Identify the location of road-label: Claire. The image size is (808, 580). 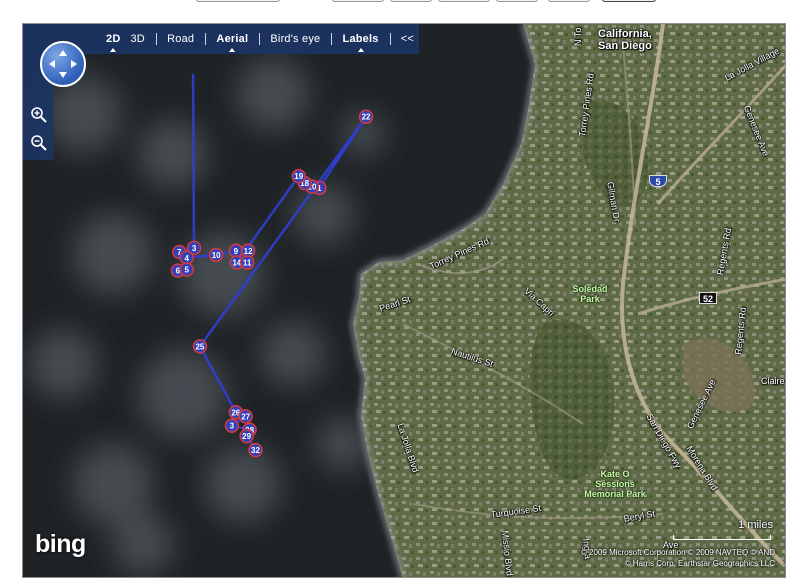
(773, 381).